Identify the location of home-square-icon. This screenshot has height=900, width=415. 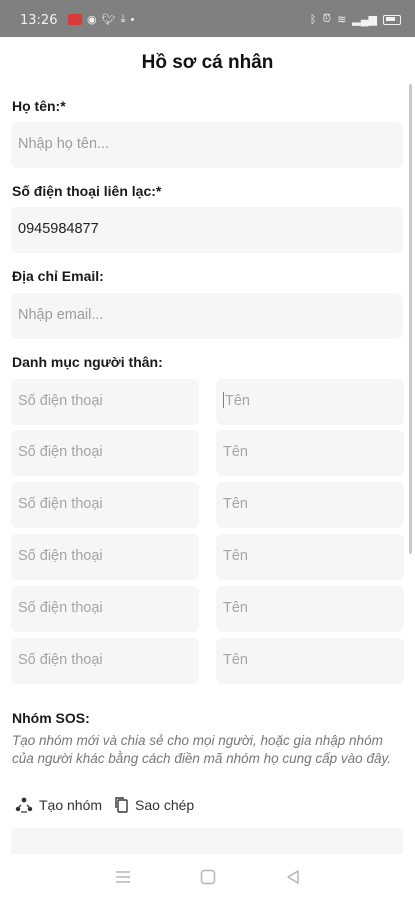
(207, 877).